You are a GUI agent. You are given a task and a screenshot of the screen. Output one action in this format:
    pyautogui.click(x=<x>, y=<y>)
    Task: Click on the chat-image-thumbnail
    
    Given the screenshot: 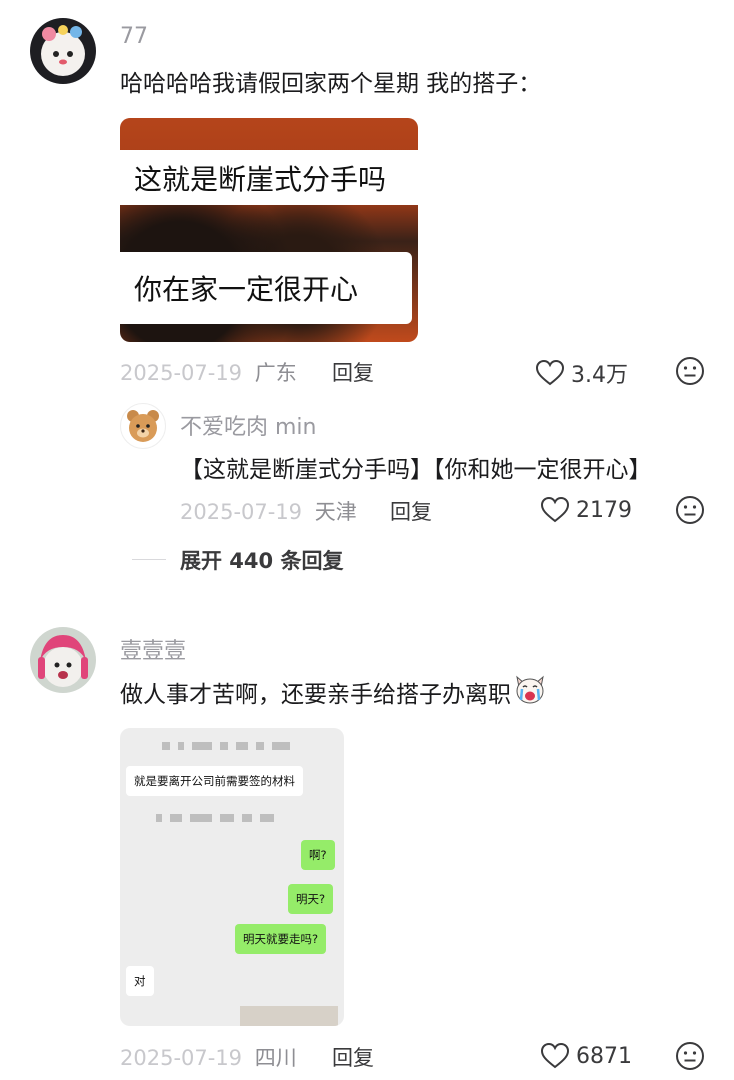 What is the action you would take?
    pyautogui.click(x=289, y=1016)
    